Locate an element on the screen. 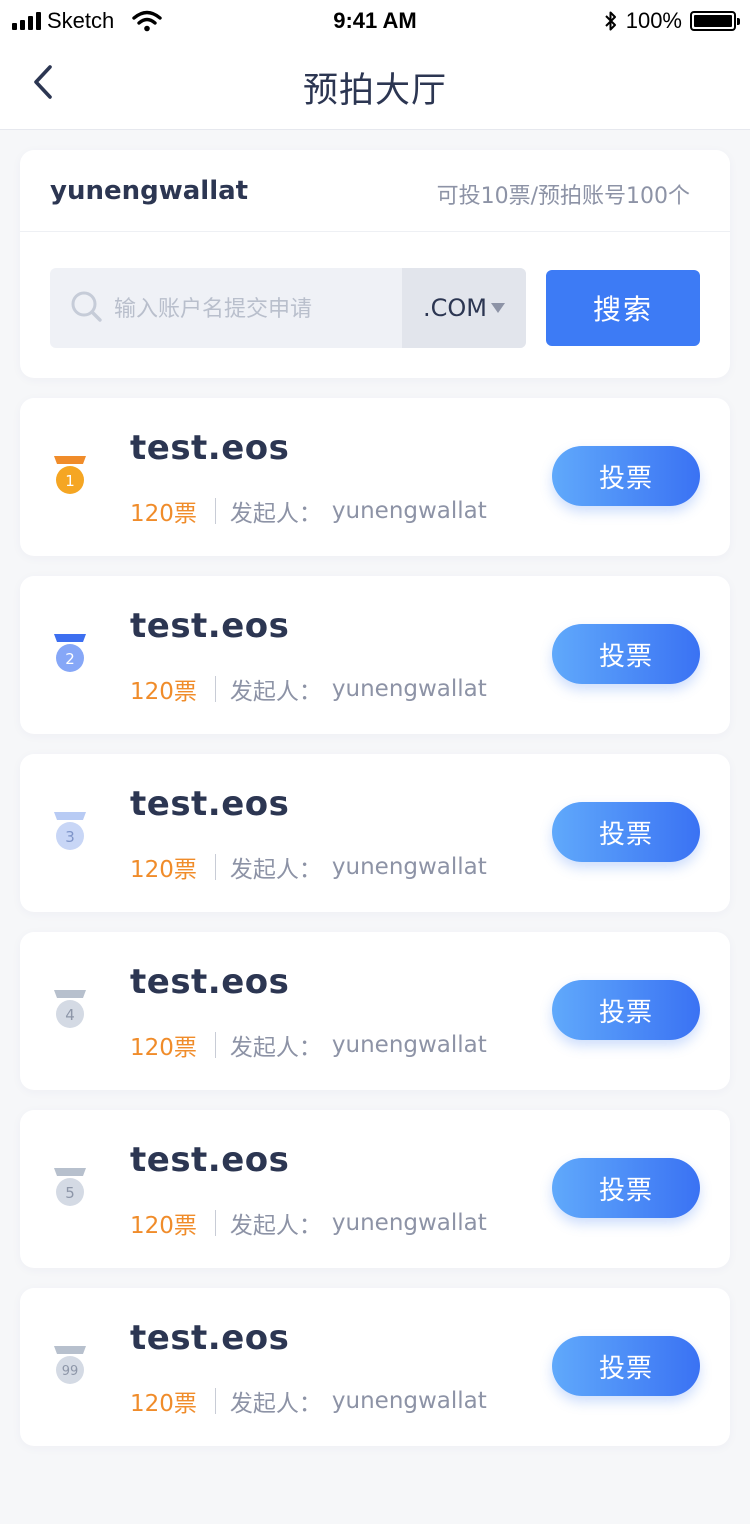 This screenshot has width=750, height=1524. list-item: 3 test.eos 120票 发起人： yunengwallat 投票 is located at coordinates (375, 833).